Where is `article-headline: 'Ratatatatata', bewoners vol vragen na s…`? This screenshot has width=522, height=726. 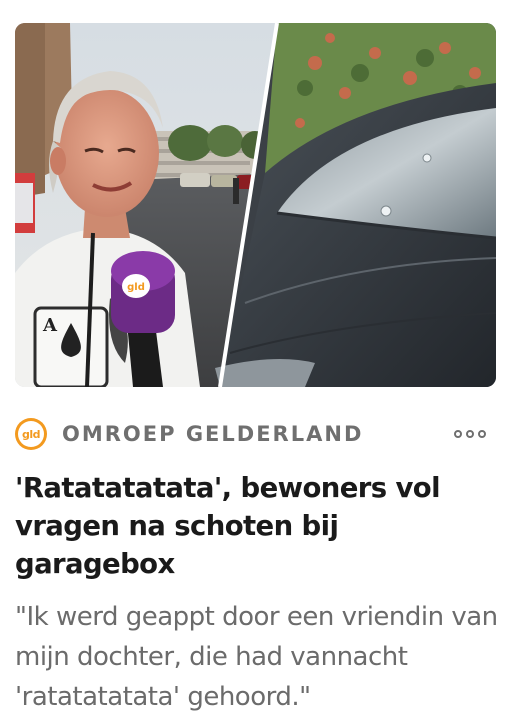
article-headline: 'Ratatatatata', bewoners vol vragen na s… is located at coordinates (260, 526).